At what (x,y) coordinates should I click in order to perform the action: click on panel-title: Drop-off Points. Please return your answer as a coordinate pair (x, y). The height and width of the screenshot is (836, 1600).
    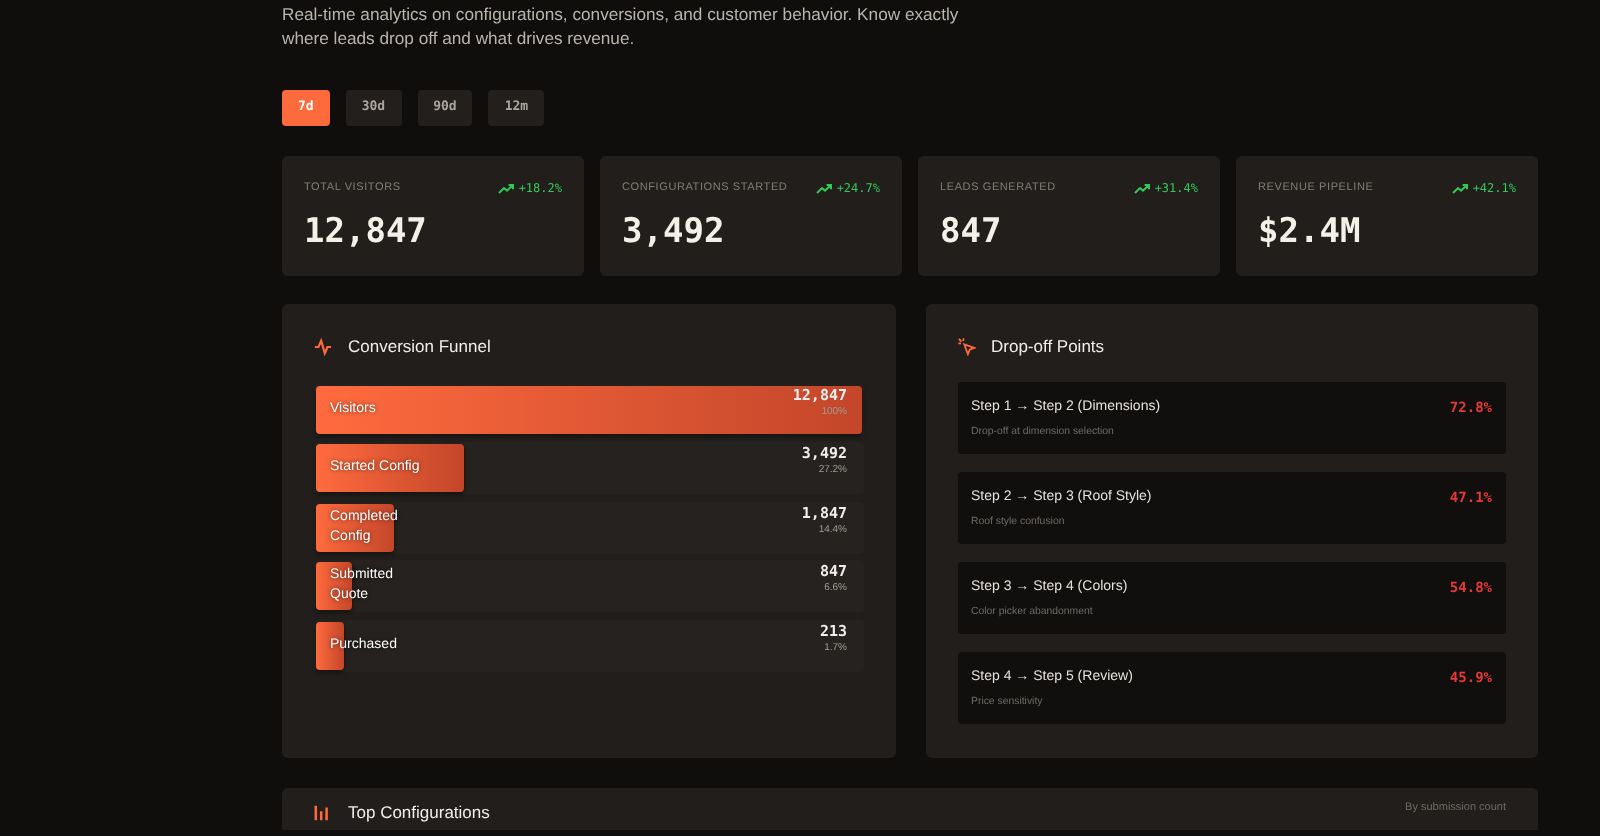
    Looking at the image, I should click on (1048, 347).